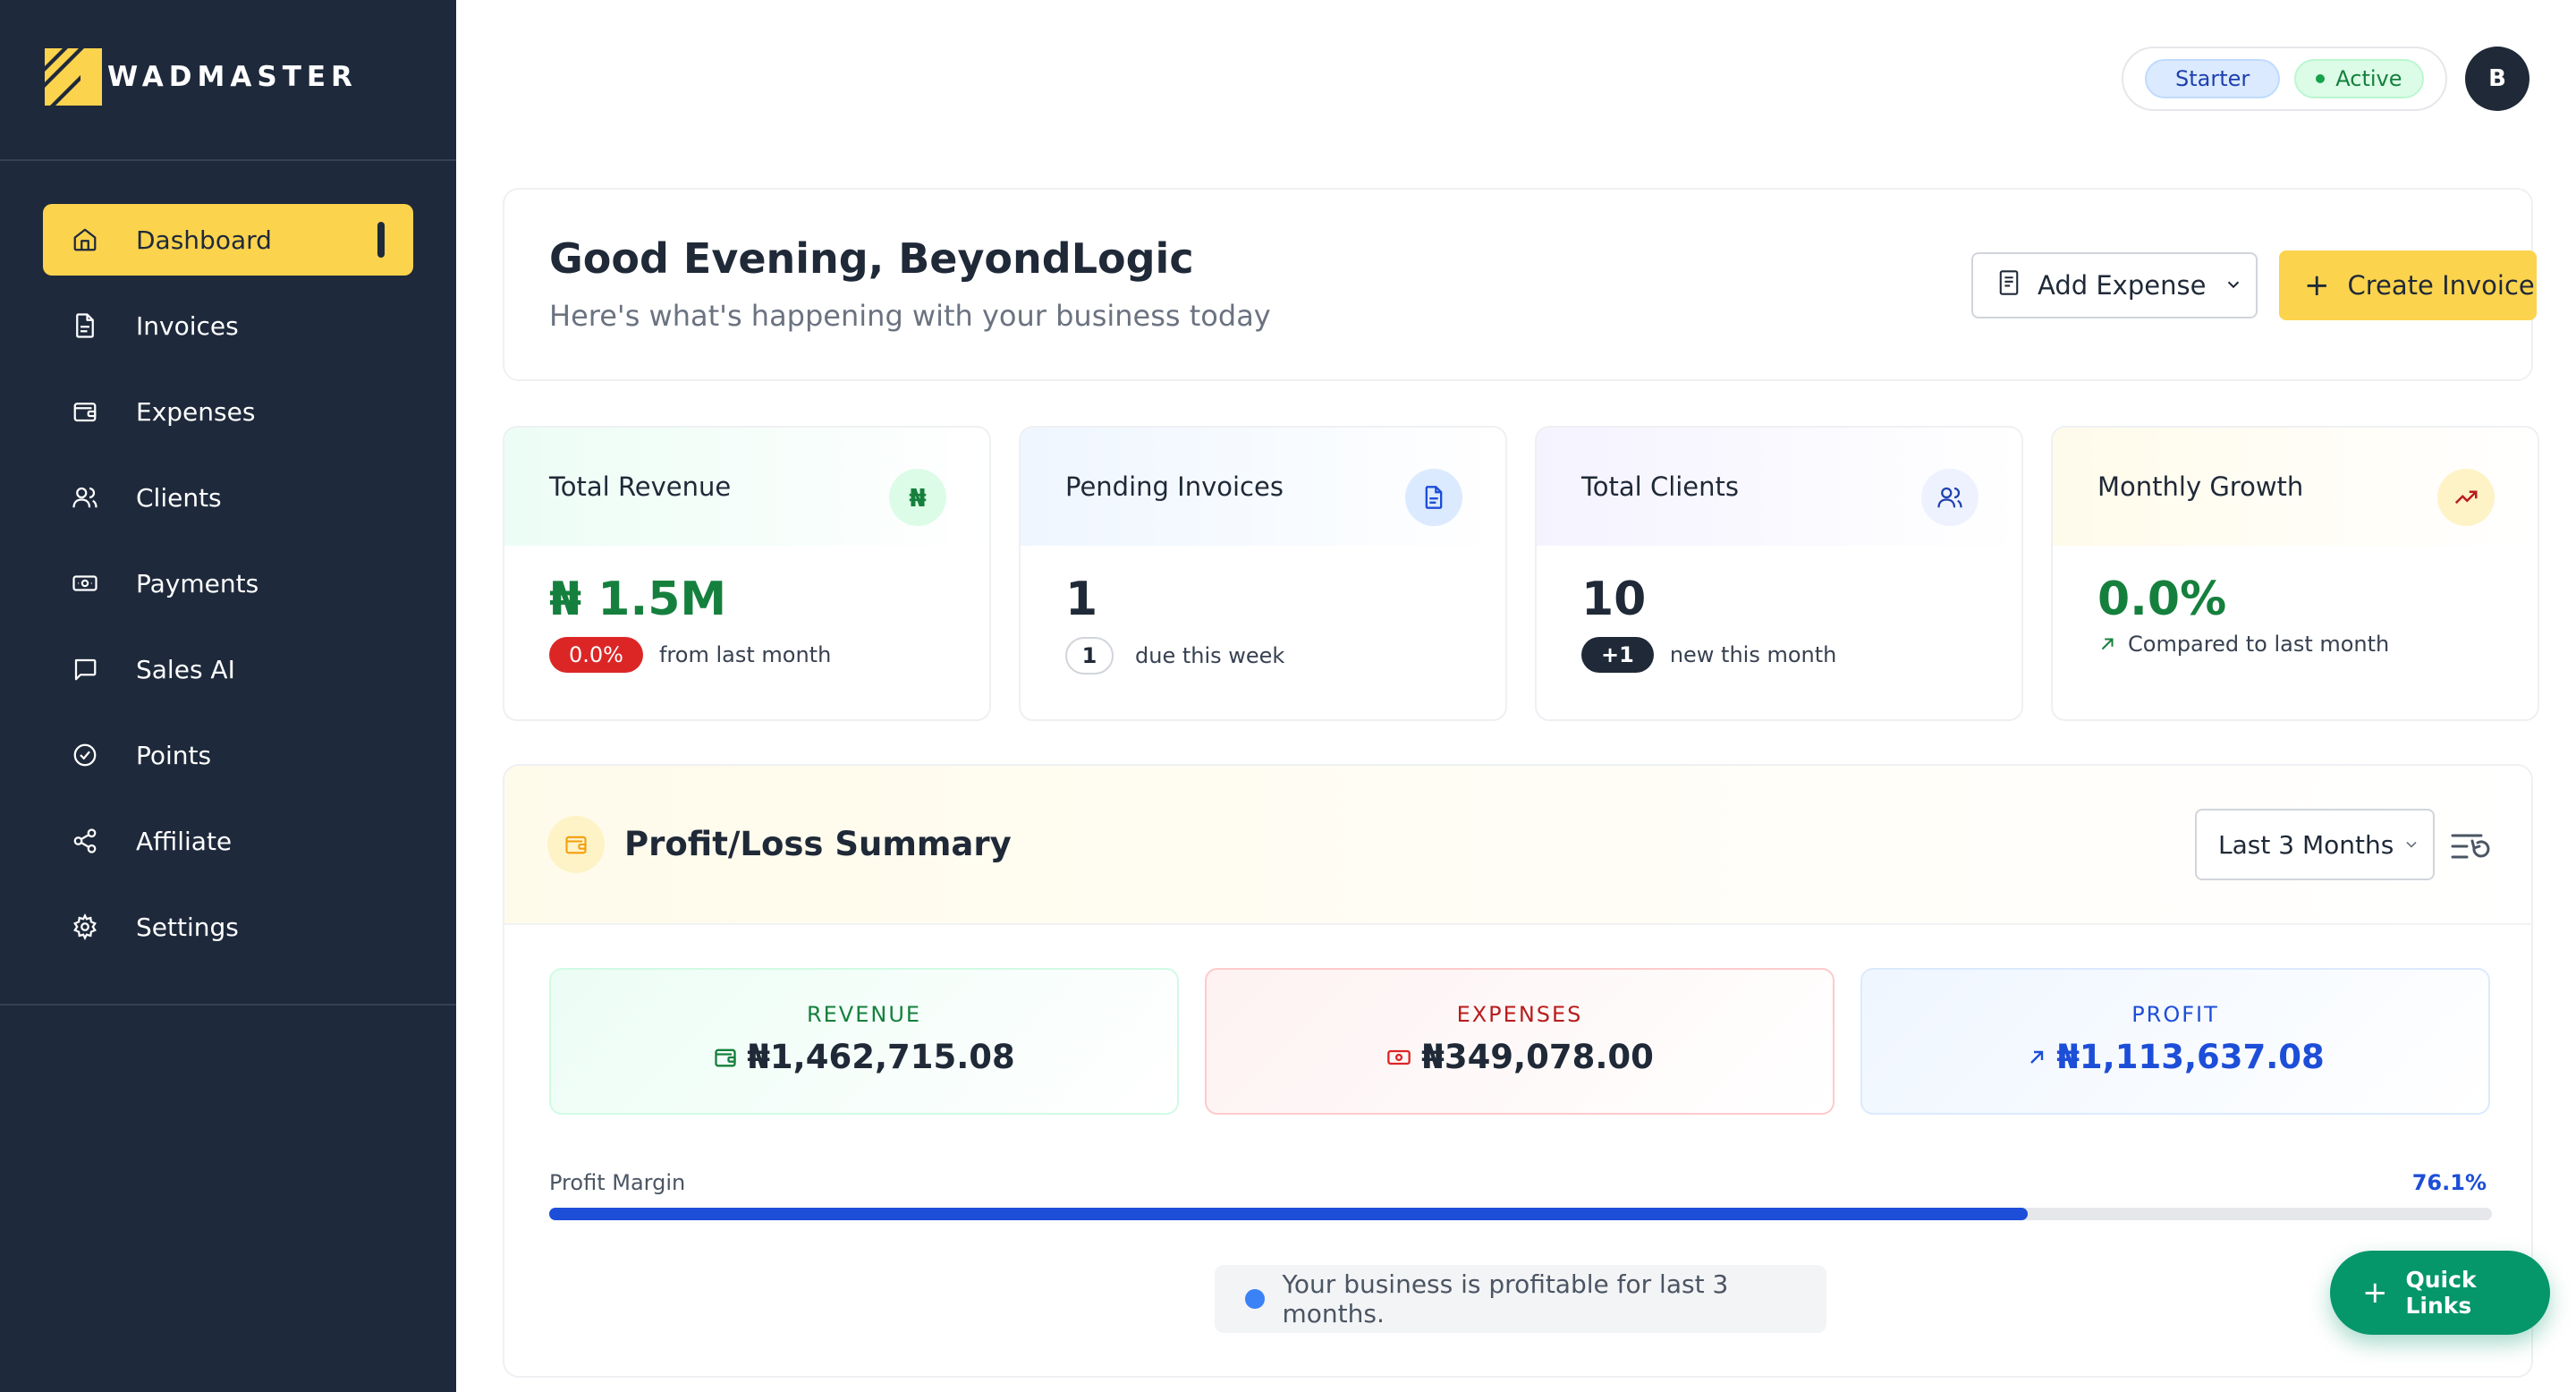 The image size is (2576, 1392). What do you see at coordinates (196, 411) in the screenshot?
I see `sidebar-item-label: Expenses` at bounding box center [196, 411].